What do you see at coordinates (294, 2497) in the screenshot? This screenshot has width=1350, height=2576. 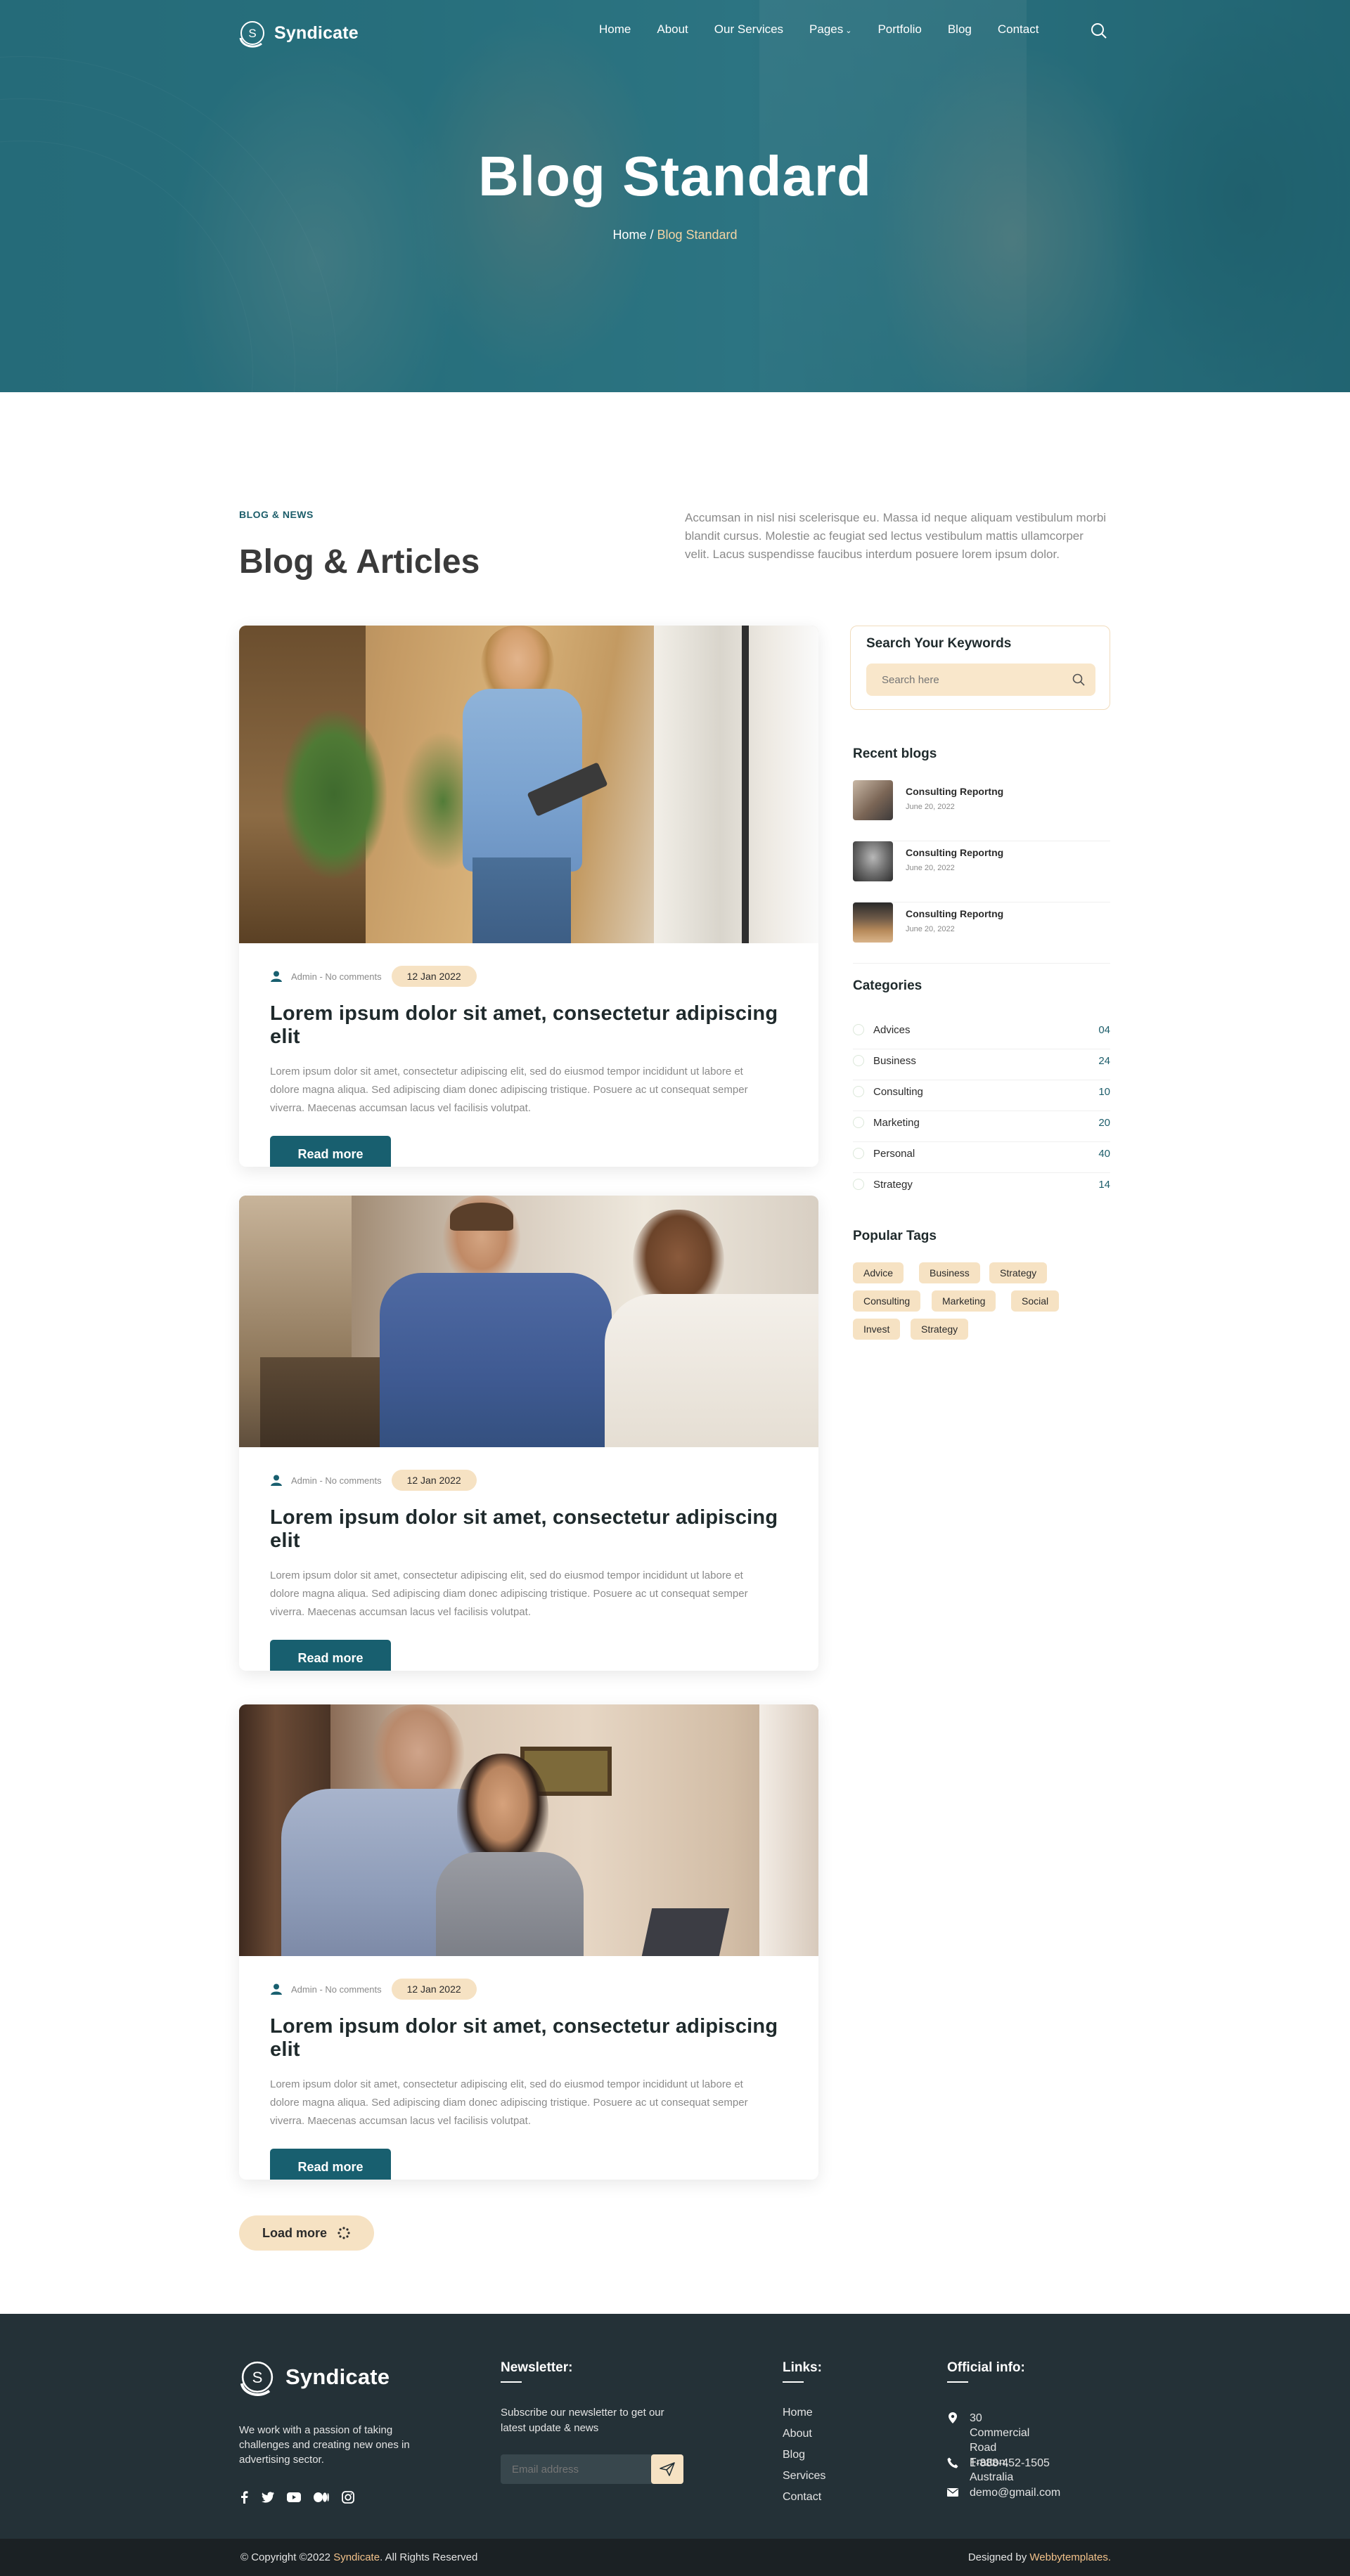 I see `youtube-icon` at bounding box center [294, 2497].